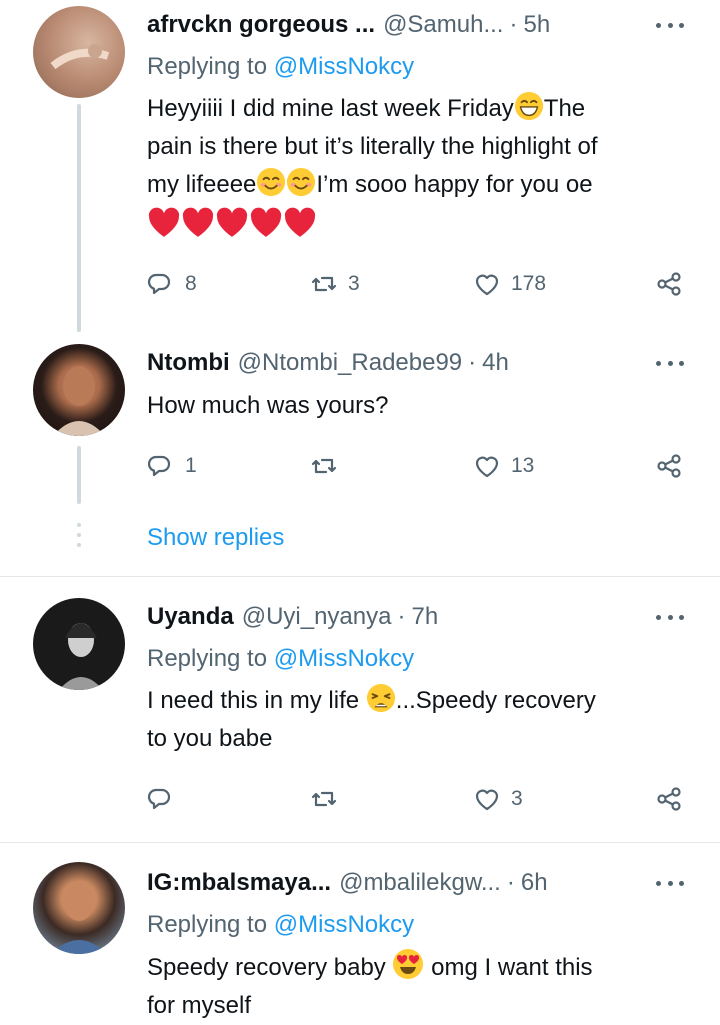  What do you see at coordinates (503, 466) in the screenshot?
I see `like-button: 13` at bounding box center [503, 466].